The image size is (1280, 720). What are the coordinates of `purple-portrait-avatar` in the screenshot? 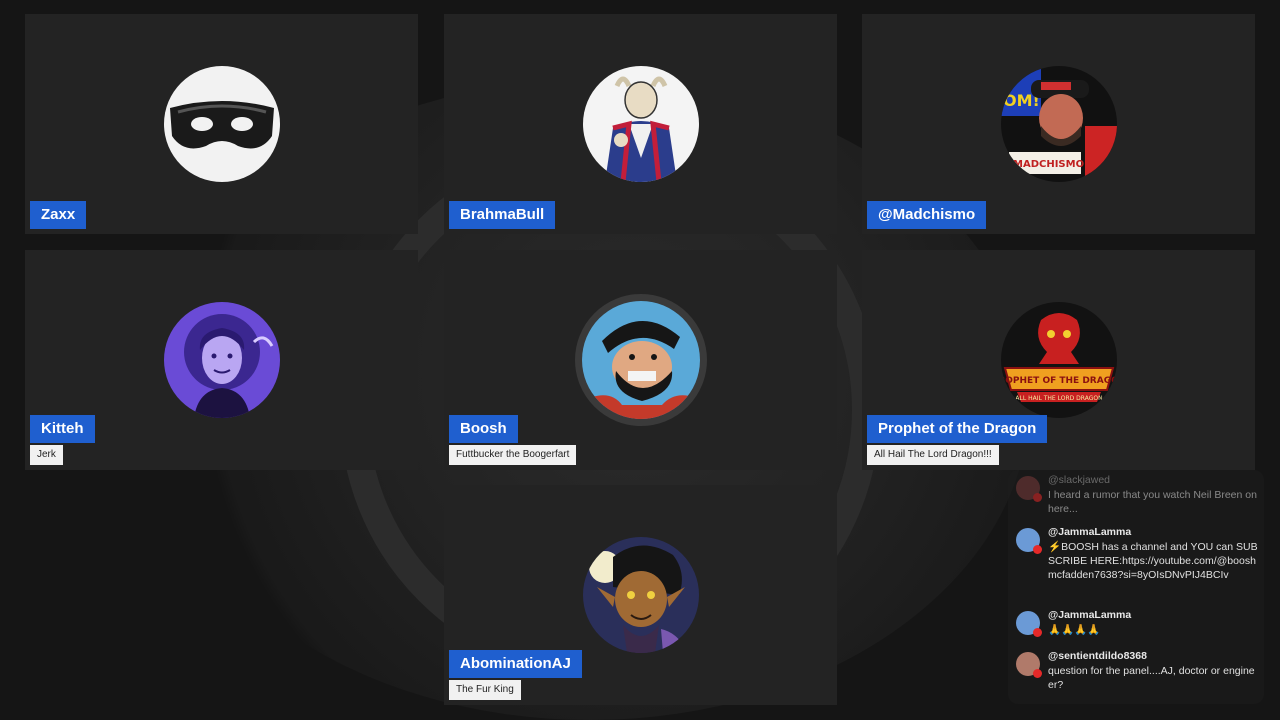 It's located at (221, 360).